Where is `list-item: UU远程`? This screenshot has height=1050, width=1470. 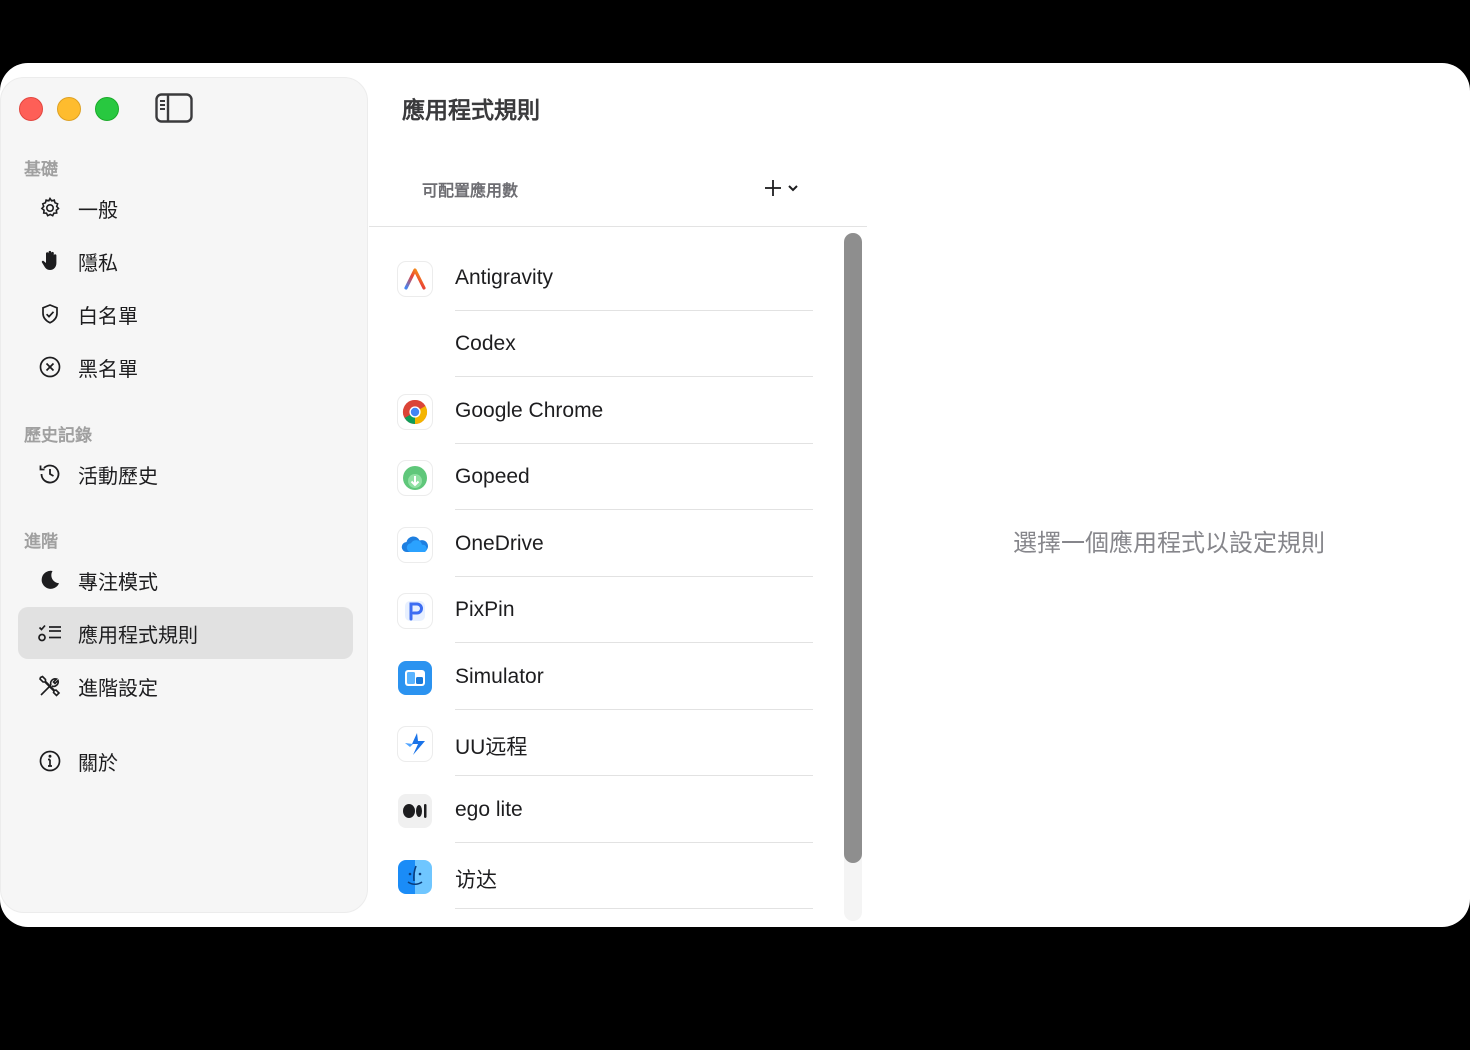
list-item: UU远程 is located at coordinates (604, 743).